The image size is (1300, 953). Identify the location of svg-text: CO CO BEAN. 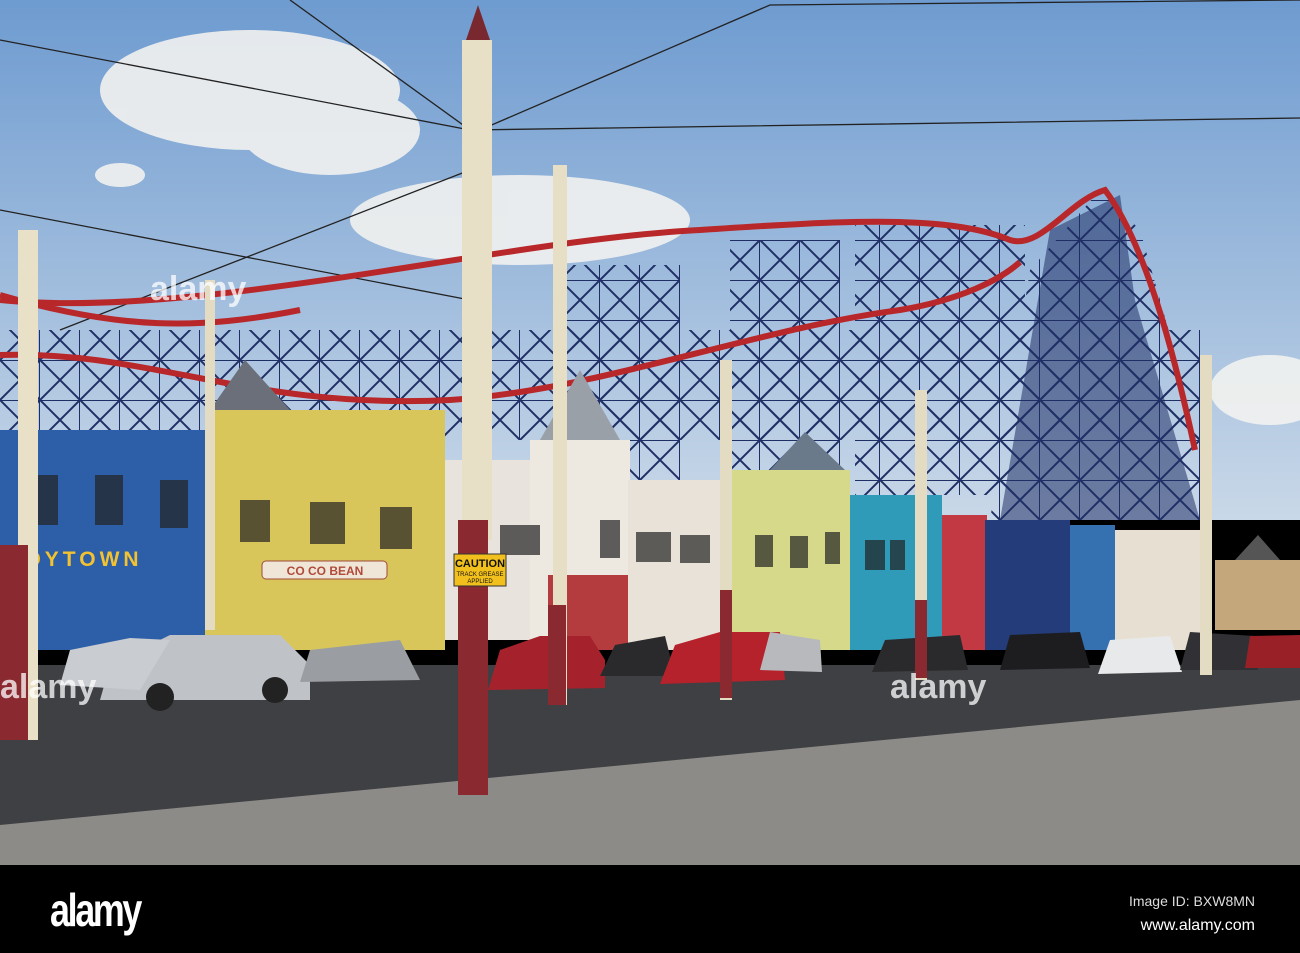
(325, 571).